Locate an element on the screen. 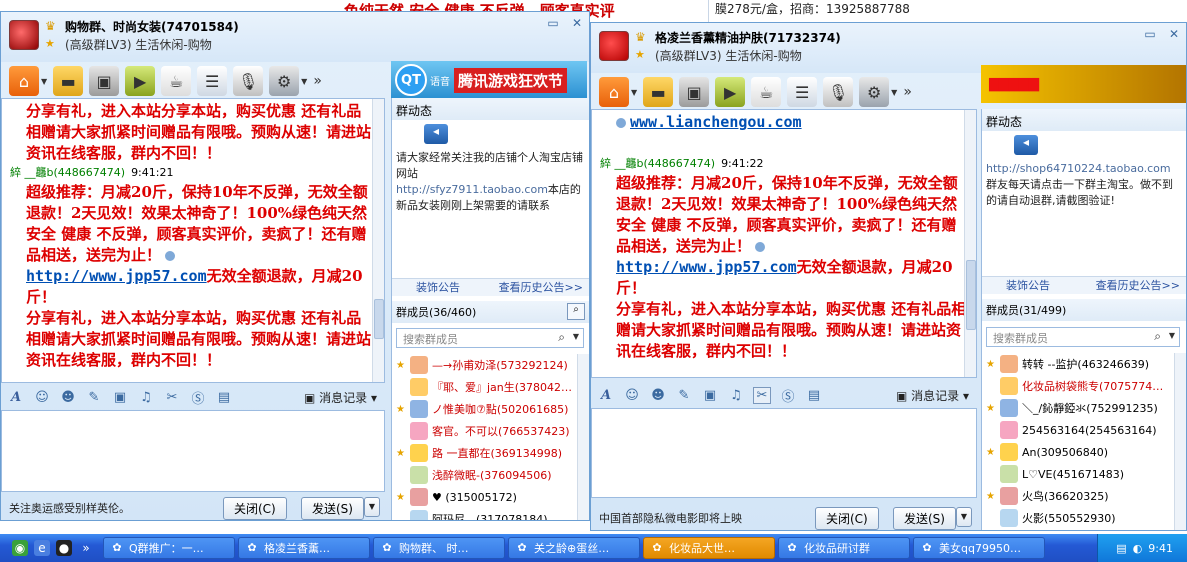 The width and height of the screenshot is (1187, 562). magic-face-icon: ☻ is located at coordinates (68, 397).